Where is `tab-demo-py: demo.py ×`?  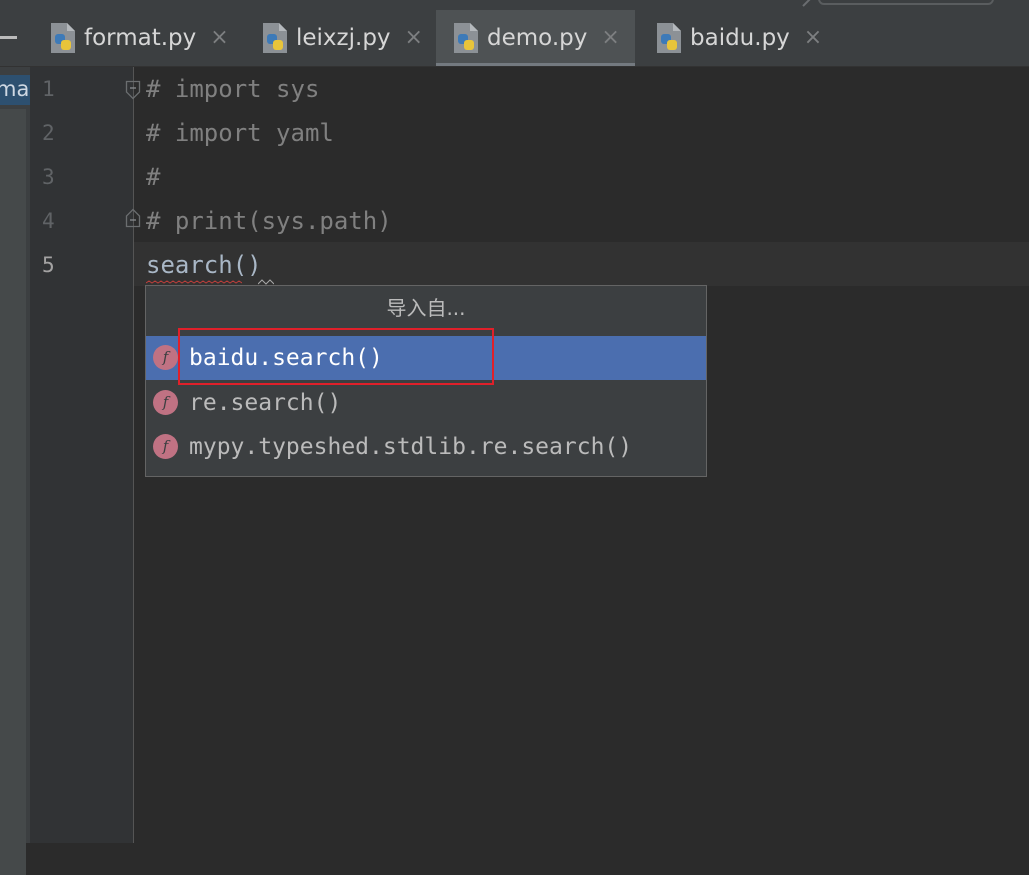 tab-demo-py: demo.py × is located at coordinates (535, 38).